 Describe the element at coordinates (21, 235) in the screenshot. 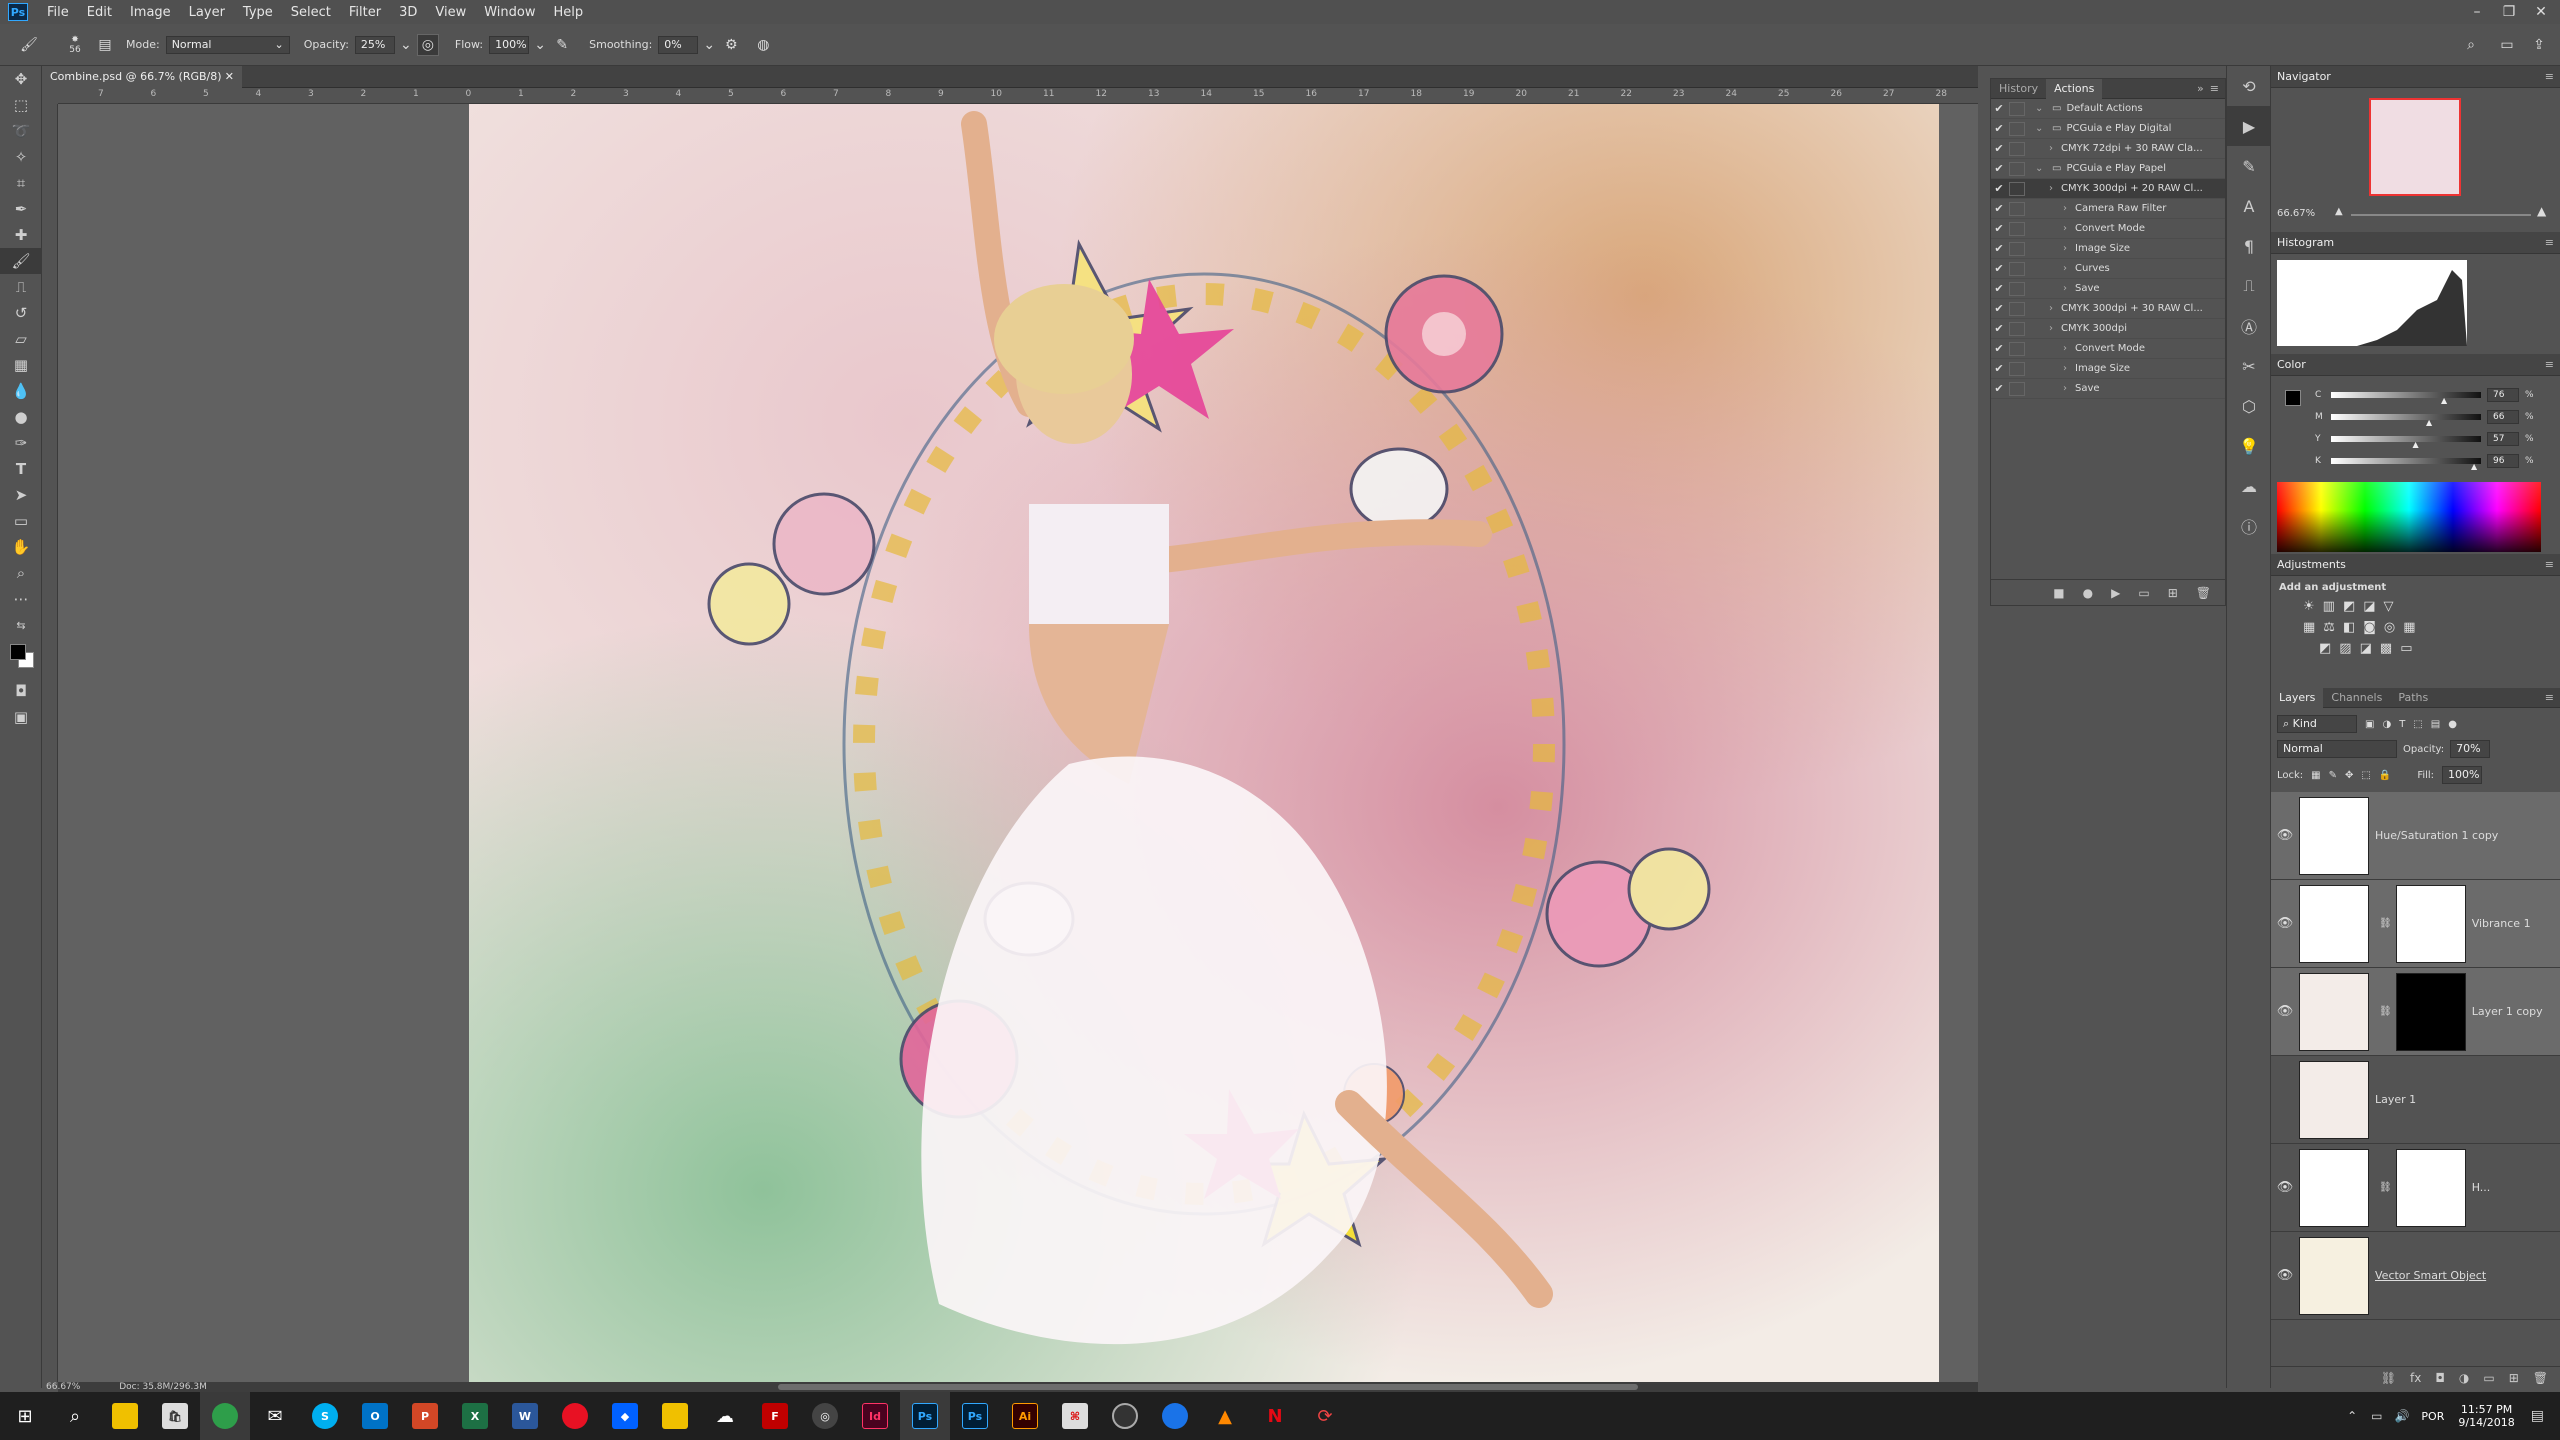

I see `healing-brush-tool-icon: ✚` at that location.